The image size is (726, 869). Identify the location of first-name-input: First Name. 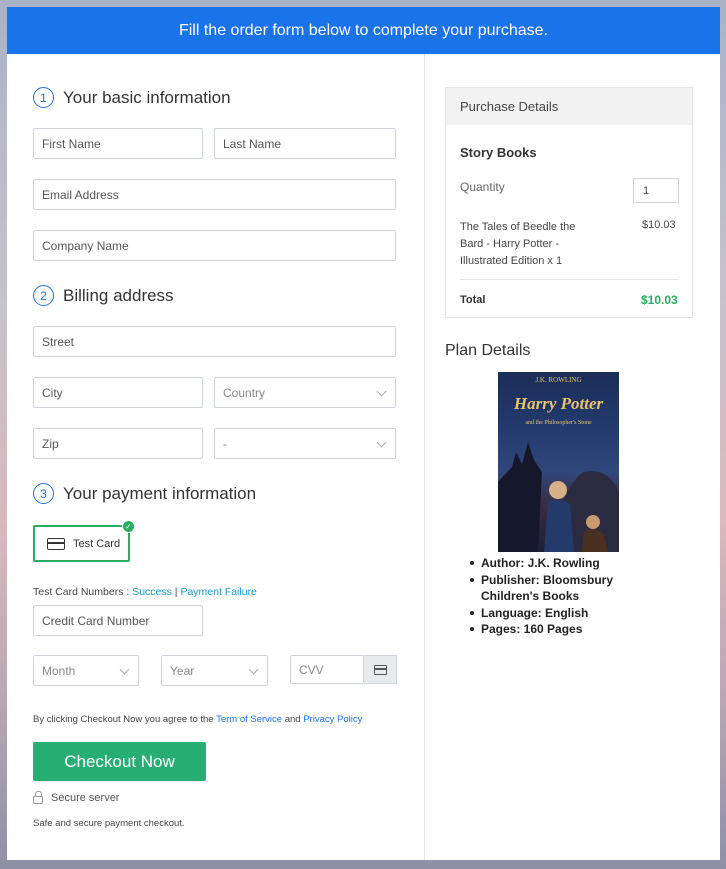
(118, 143).